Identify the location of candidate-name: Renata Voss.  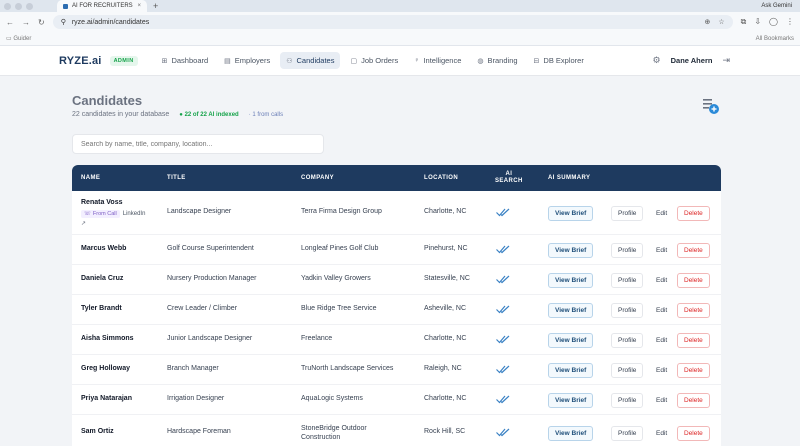
(102, 202).